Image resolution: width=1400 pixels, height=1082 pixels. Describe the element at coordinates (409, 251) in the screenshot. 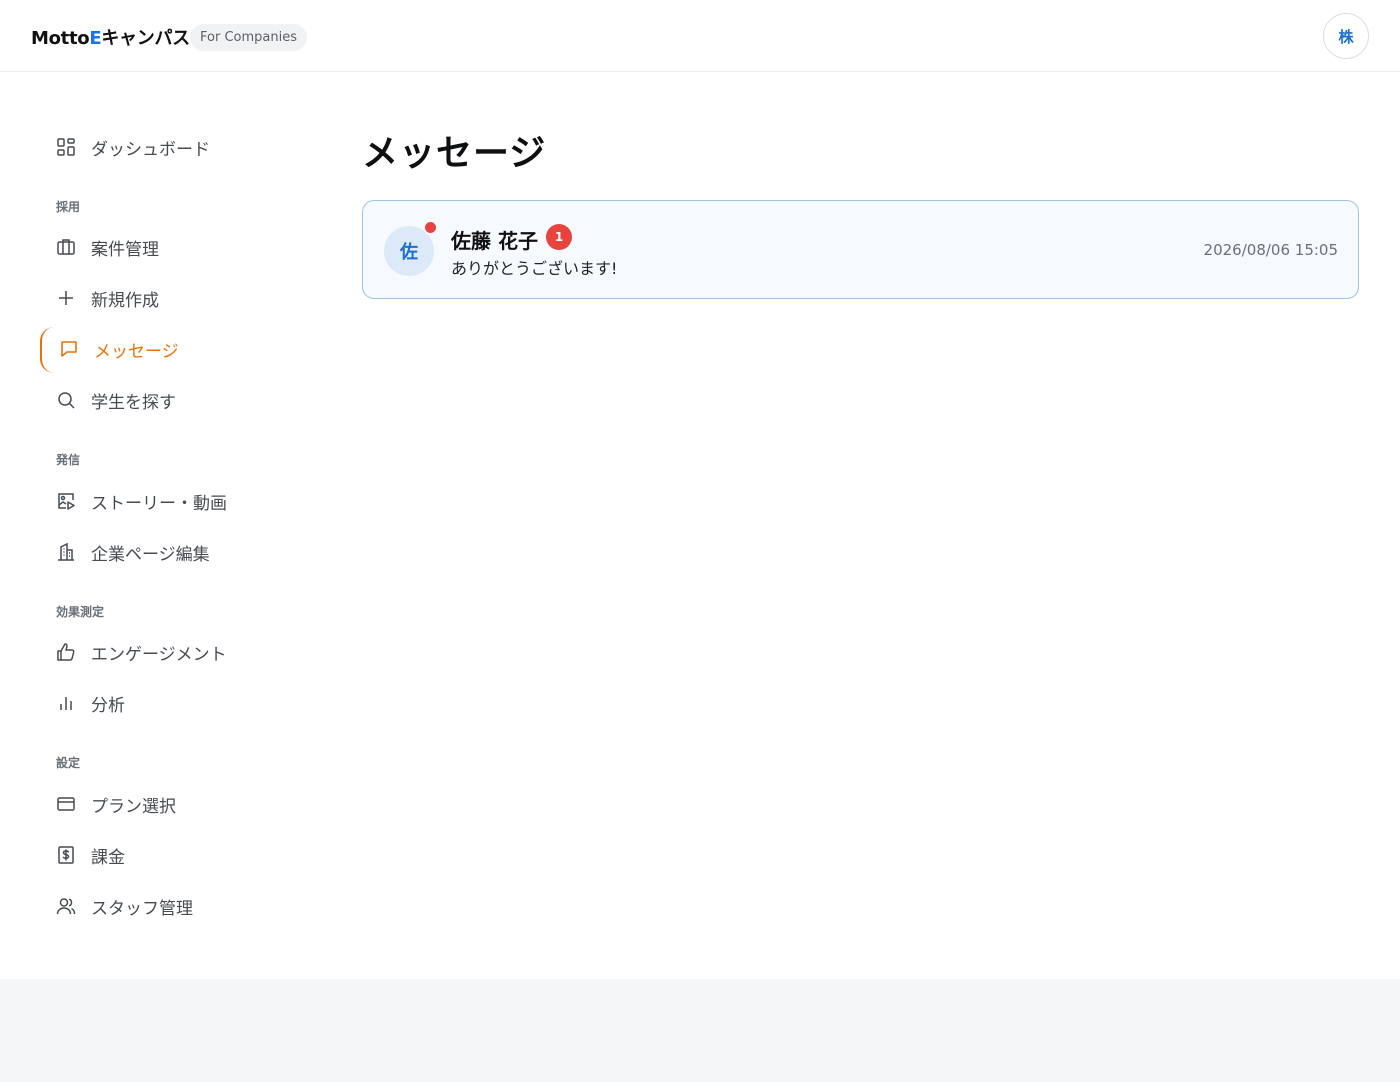

I see `avatar: 佐` at that location.